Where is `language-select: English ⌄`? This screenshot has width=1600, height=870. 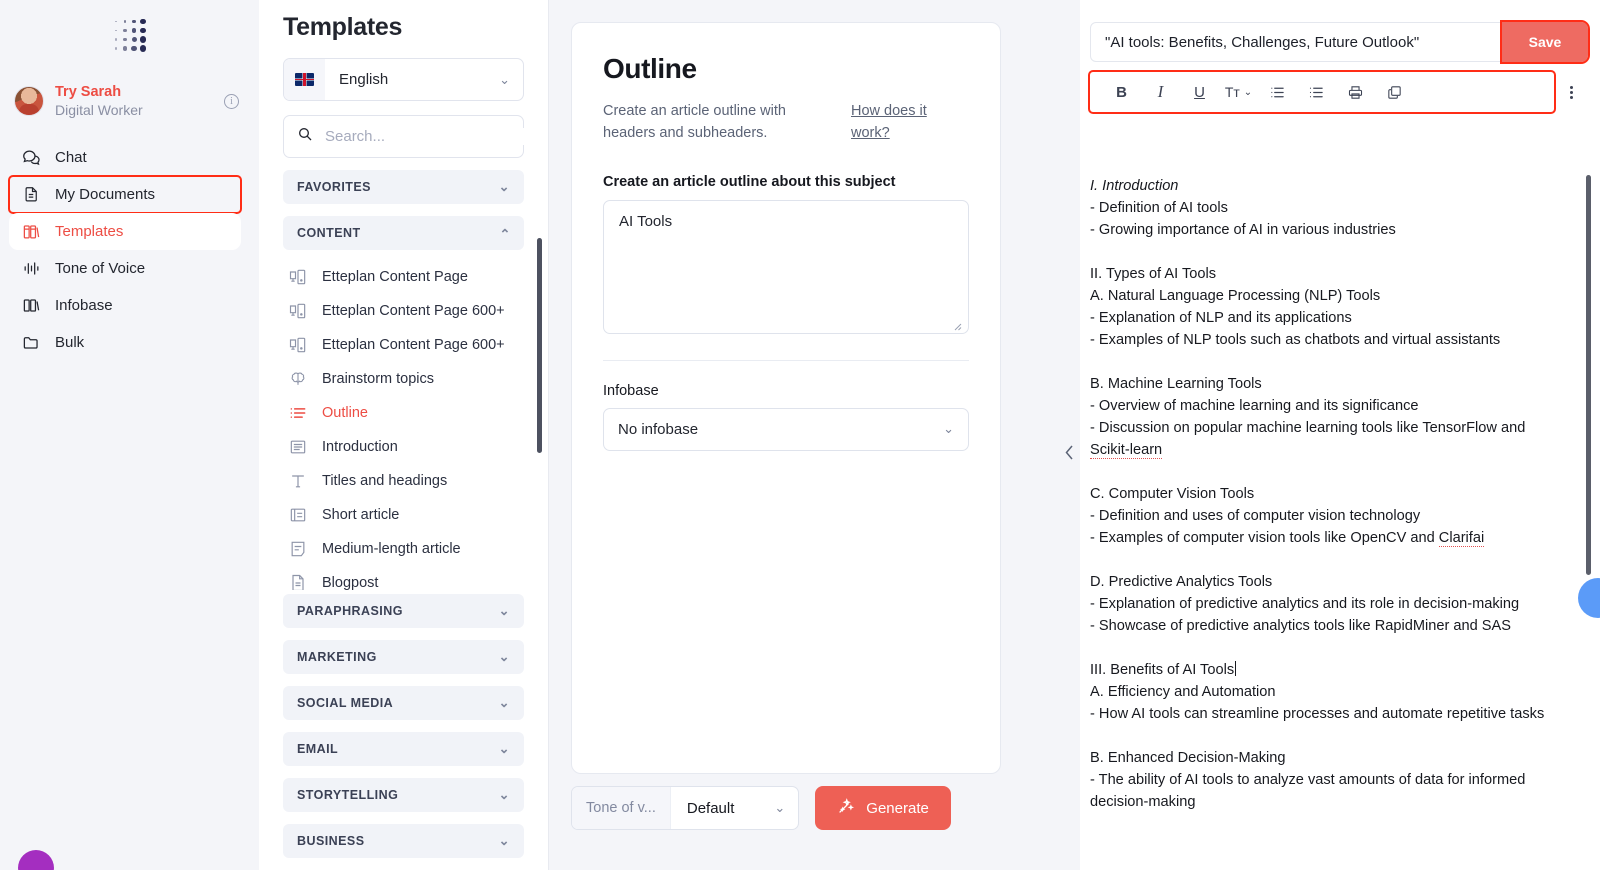 language-select: English ⌄ is located at coordinates (403, 79).